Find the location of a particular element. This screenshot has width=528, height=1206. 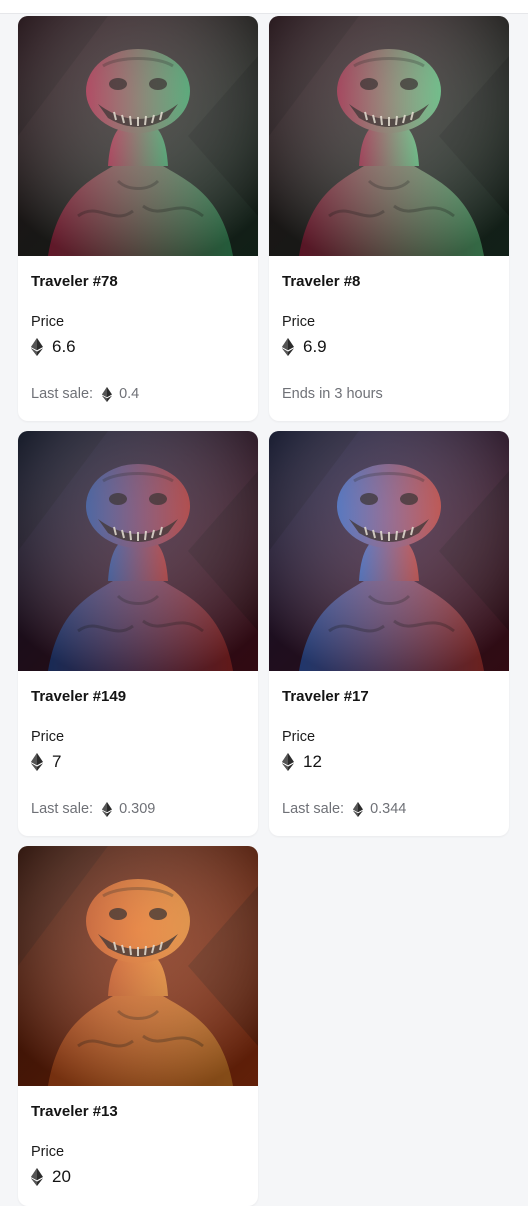

card-info: Traveler #13 Price 20 is located at coordinates (138, 1137).